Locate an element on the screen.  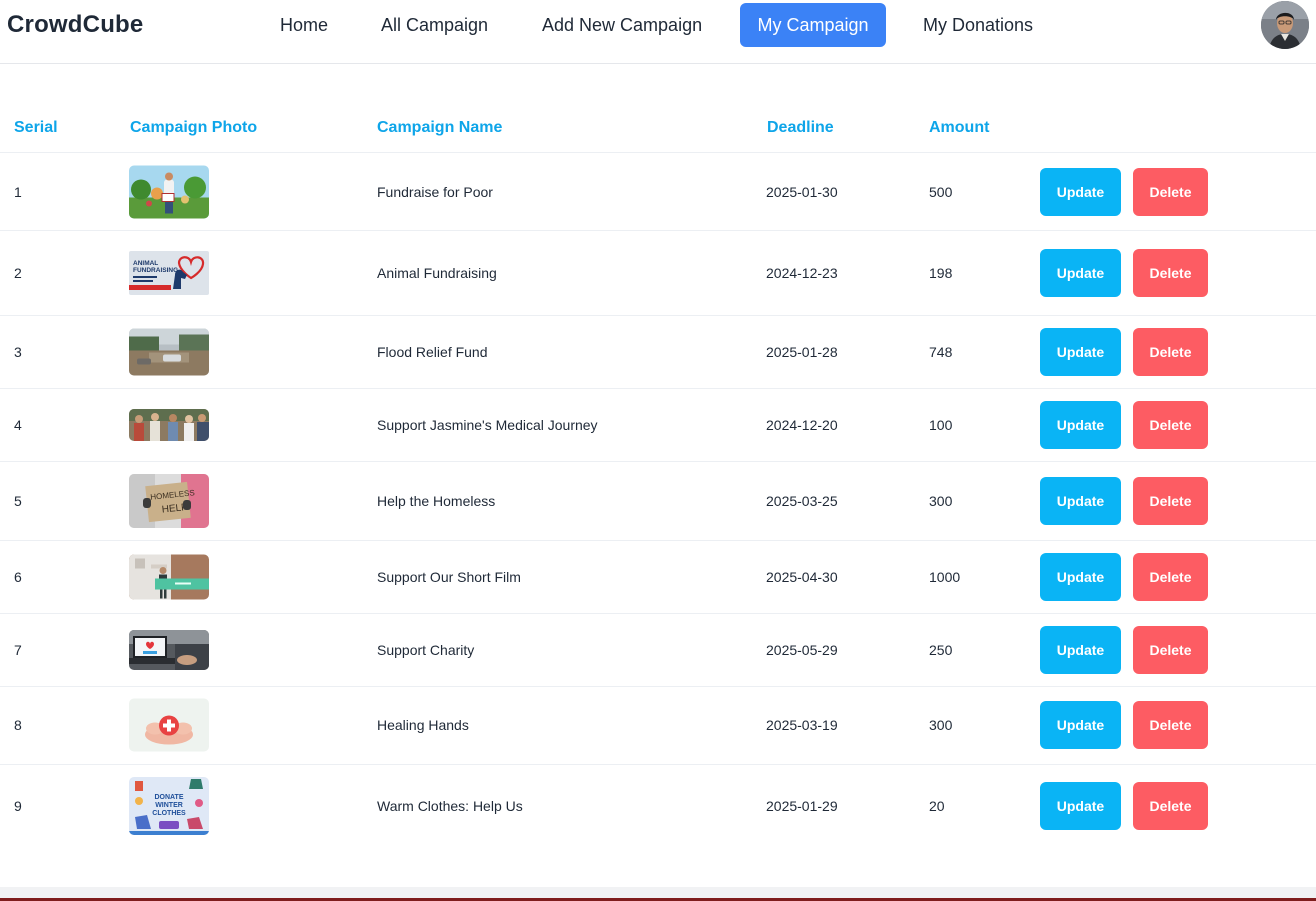
brand-logo: CrowdCube is located at coordinates (75, 25).